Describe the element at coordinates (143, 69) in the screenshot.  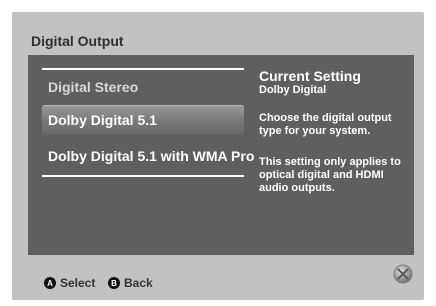
I see `list-divider-top` at that location.